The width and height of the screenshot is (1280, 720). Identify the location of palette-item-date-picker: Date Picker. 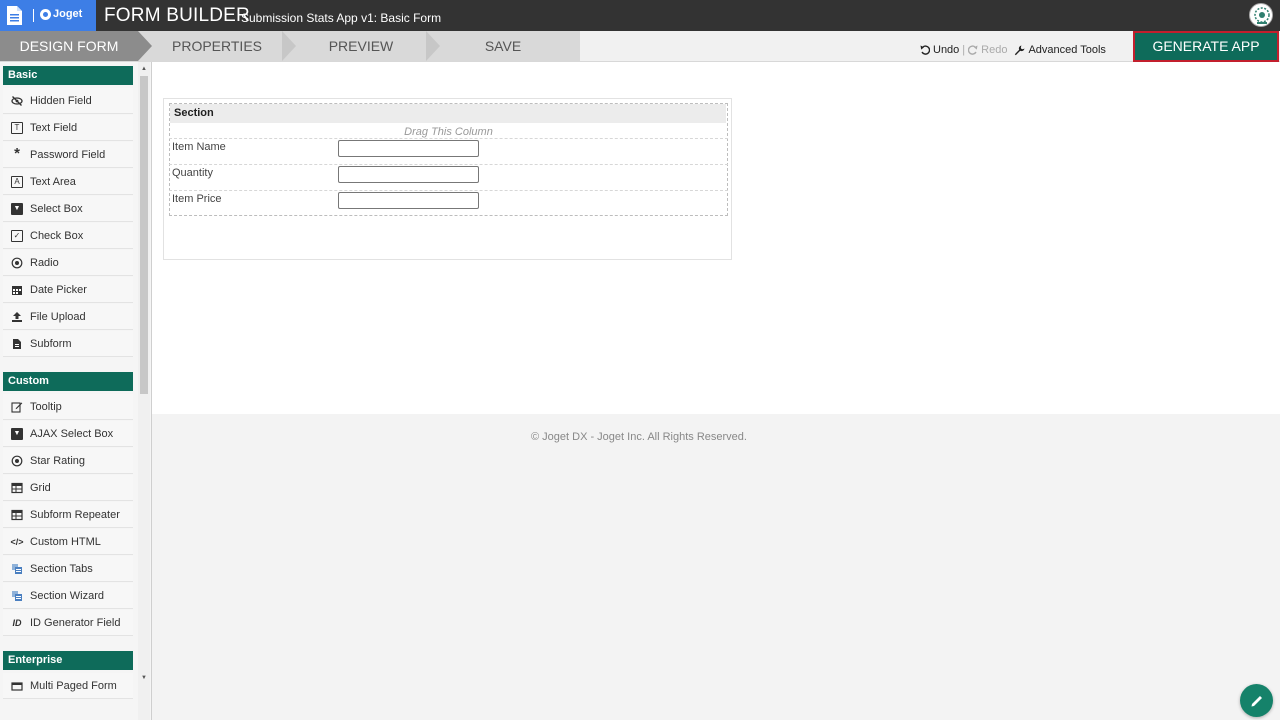
(68, 290).